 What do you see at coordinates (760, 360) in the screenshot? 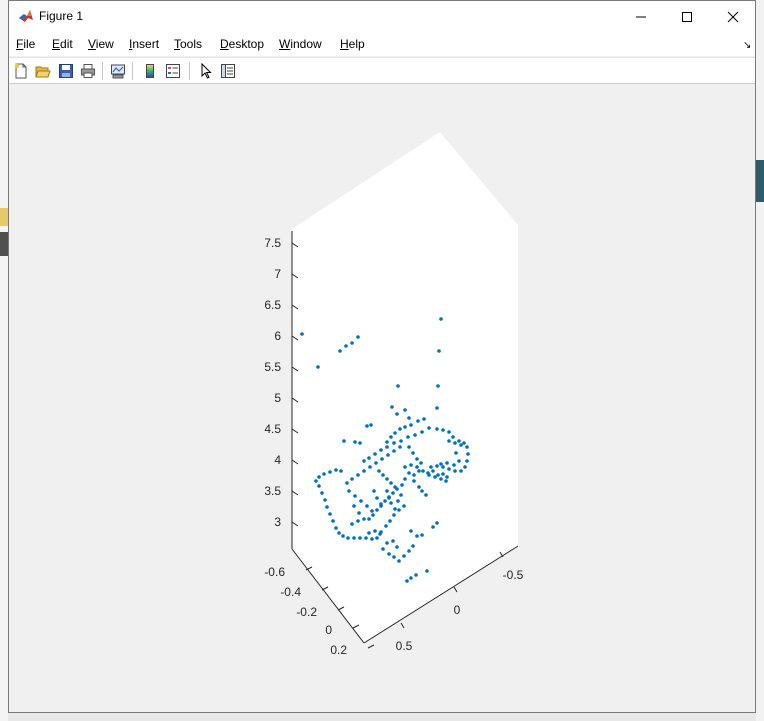
I see `background-app-edge-right` at bounding box center [760, 360].